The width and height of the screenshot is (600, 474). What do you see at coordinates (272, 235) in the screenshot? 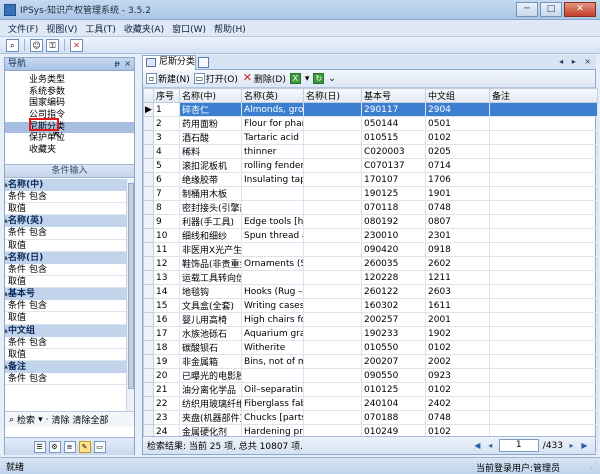
I see `table-cell: Spun thread ar` at bounding box center [272, 235].